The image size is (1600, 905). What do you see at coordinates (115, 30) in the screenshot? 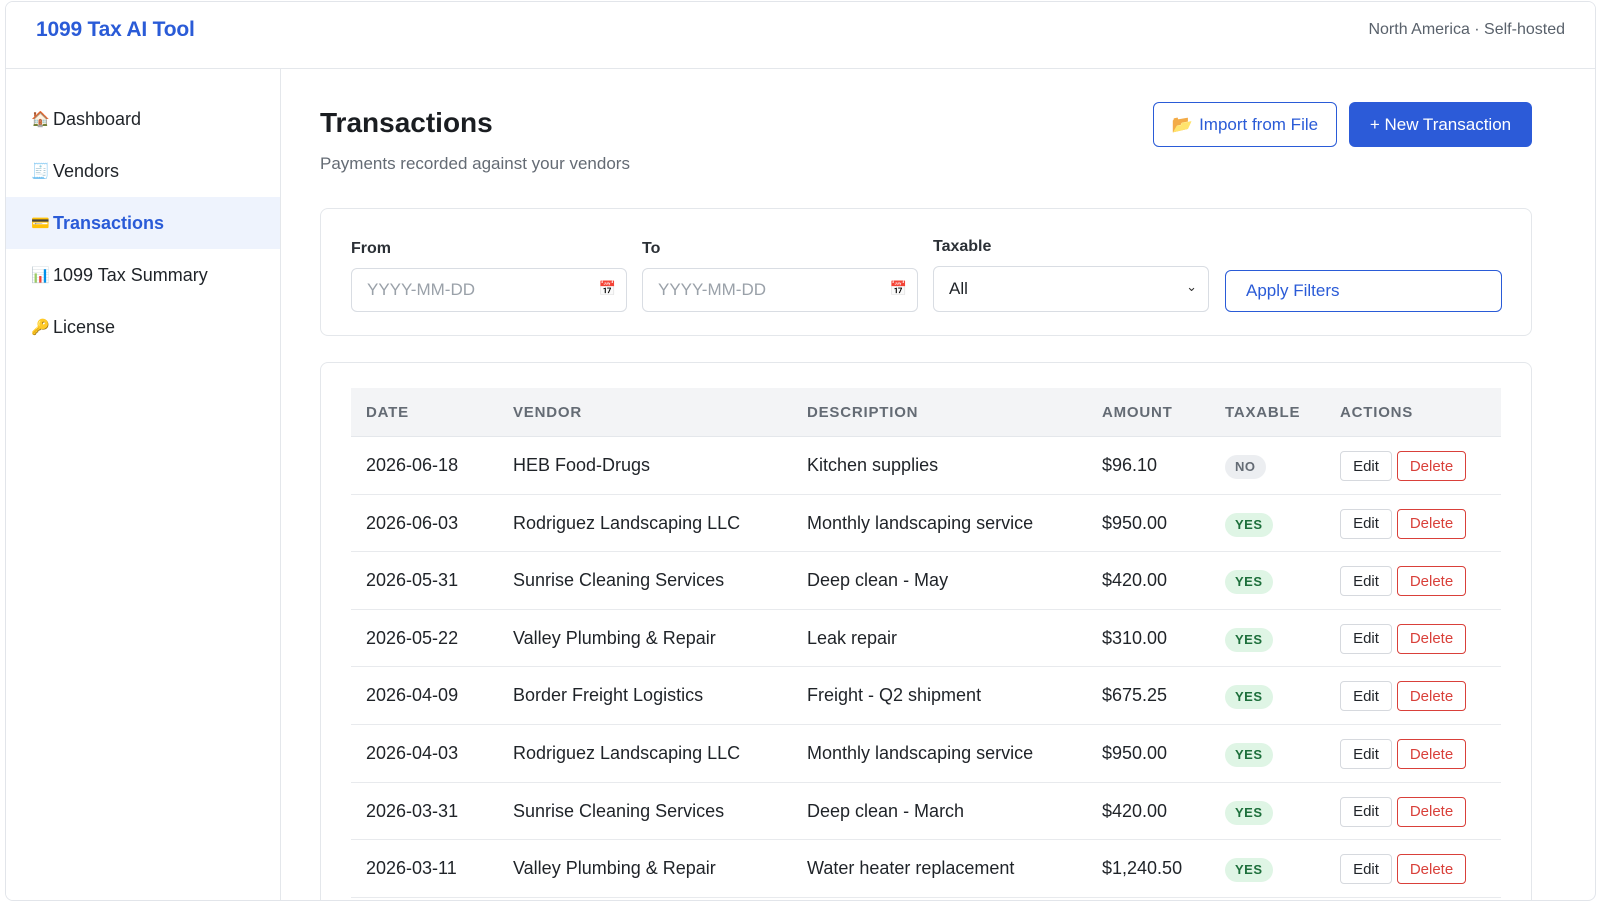
I see `brand-logo: 1099 Tax AI Tool` at bounding box center [115, 30].